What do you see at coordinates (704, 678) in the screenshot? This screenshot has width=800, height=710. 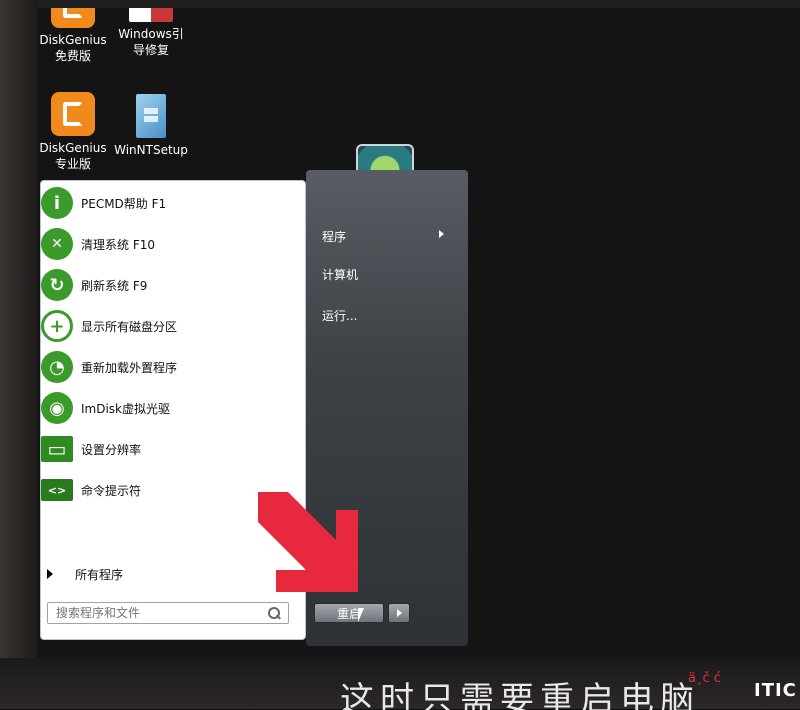 I see `watermark-text: ä¸č ć` at bounding box center [704, 678].